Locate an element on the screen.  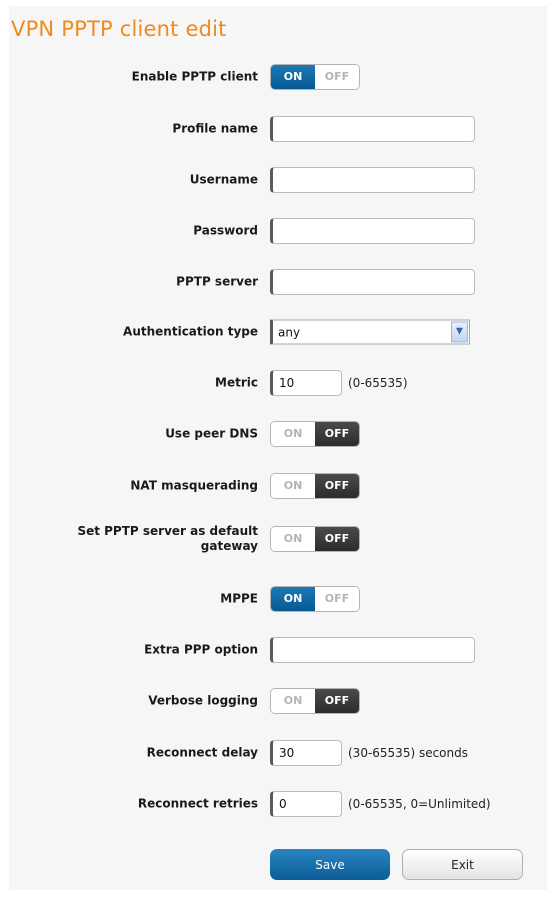
pptp-server-label: PPTP server is located at coordinates (217, 281).